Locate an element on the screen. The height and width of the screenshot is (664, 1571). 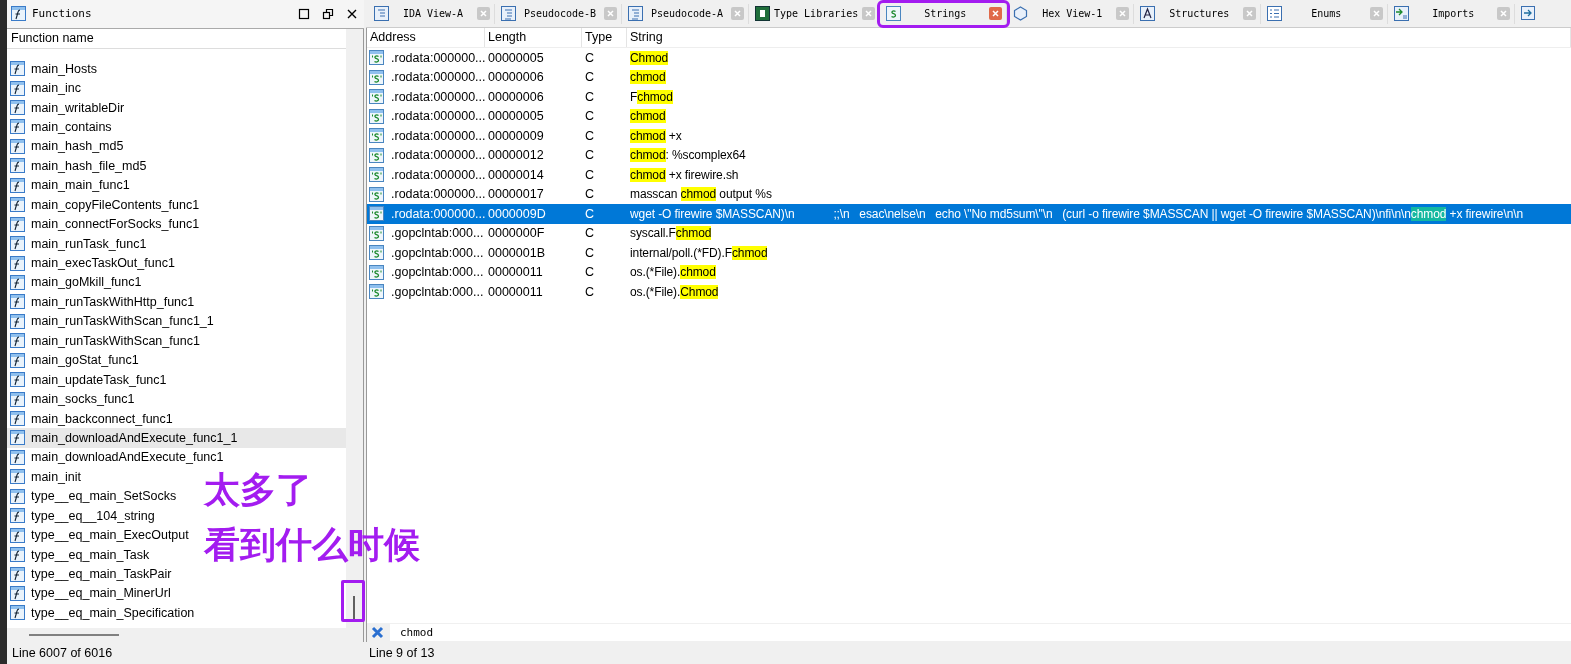
function-row: main_hash_md5 is located at coordinates (67, 146).